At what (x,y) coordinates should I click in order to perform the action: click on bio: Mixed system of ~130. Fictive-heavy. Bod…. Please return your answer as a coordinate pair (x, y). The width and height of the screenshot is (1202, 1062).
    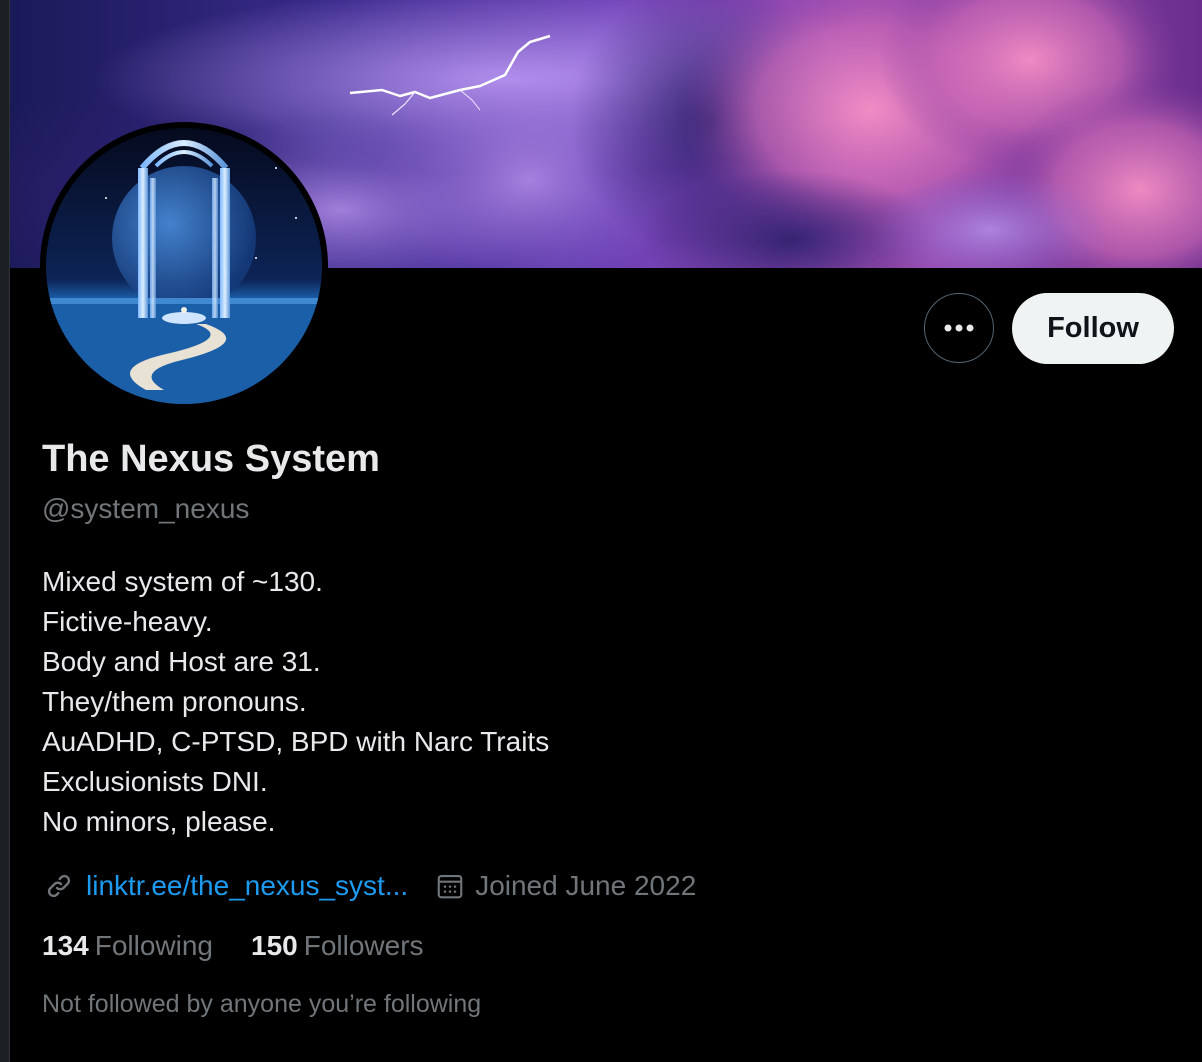
    Looking at the image, I should click on (295, 702).